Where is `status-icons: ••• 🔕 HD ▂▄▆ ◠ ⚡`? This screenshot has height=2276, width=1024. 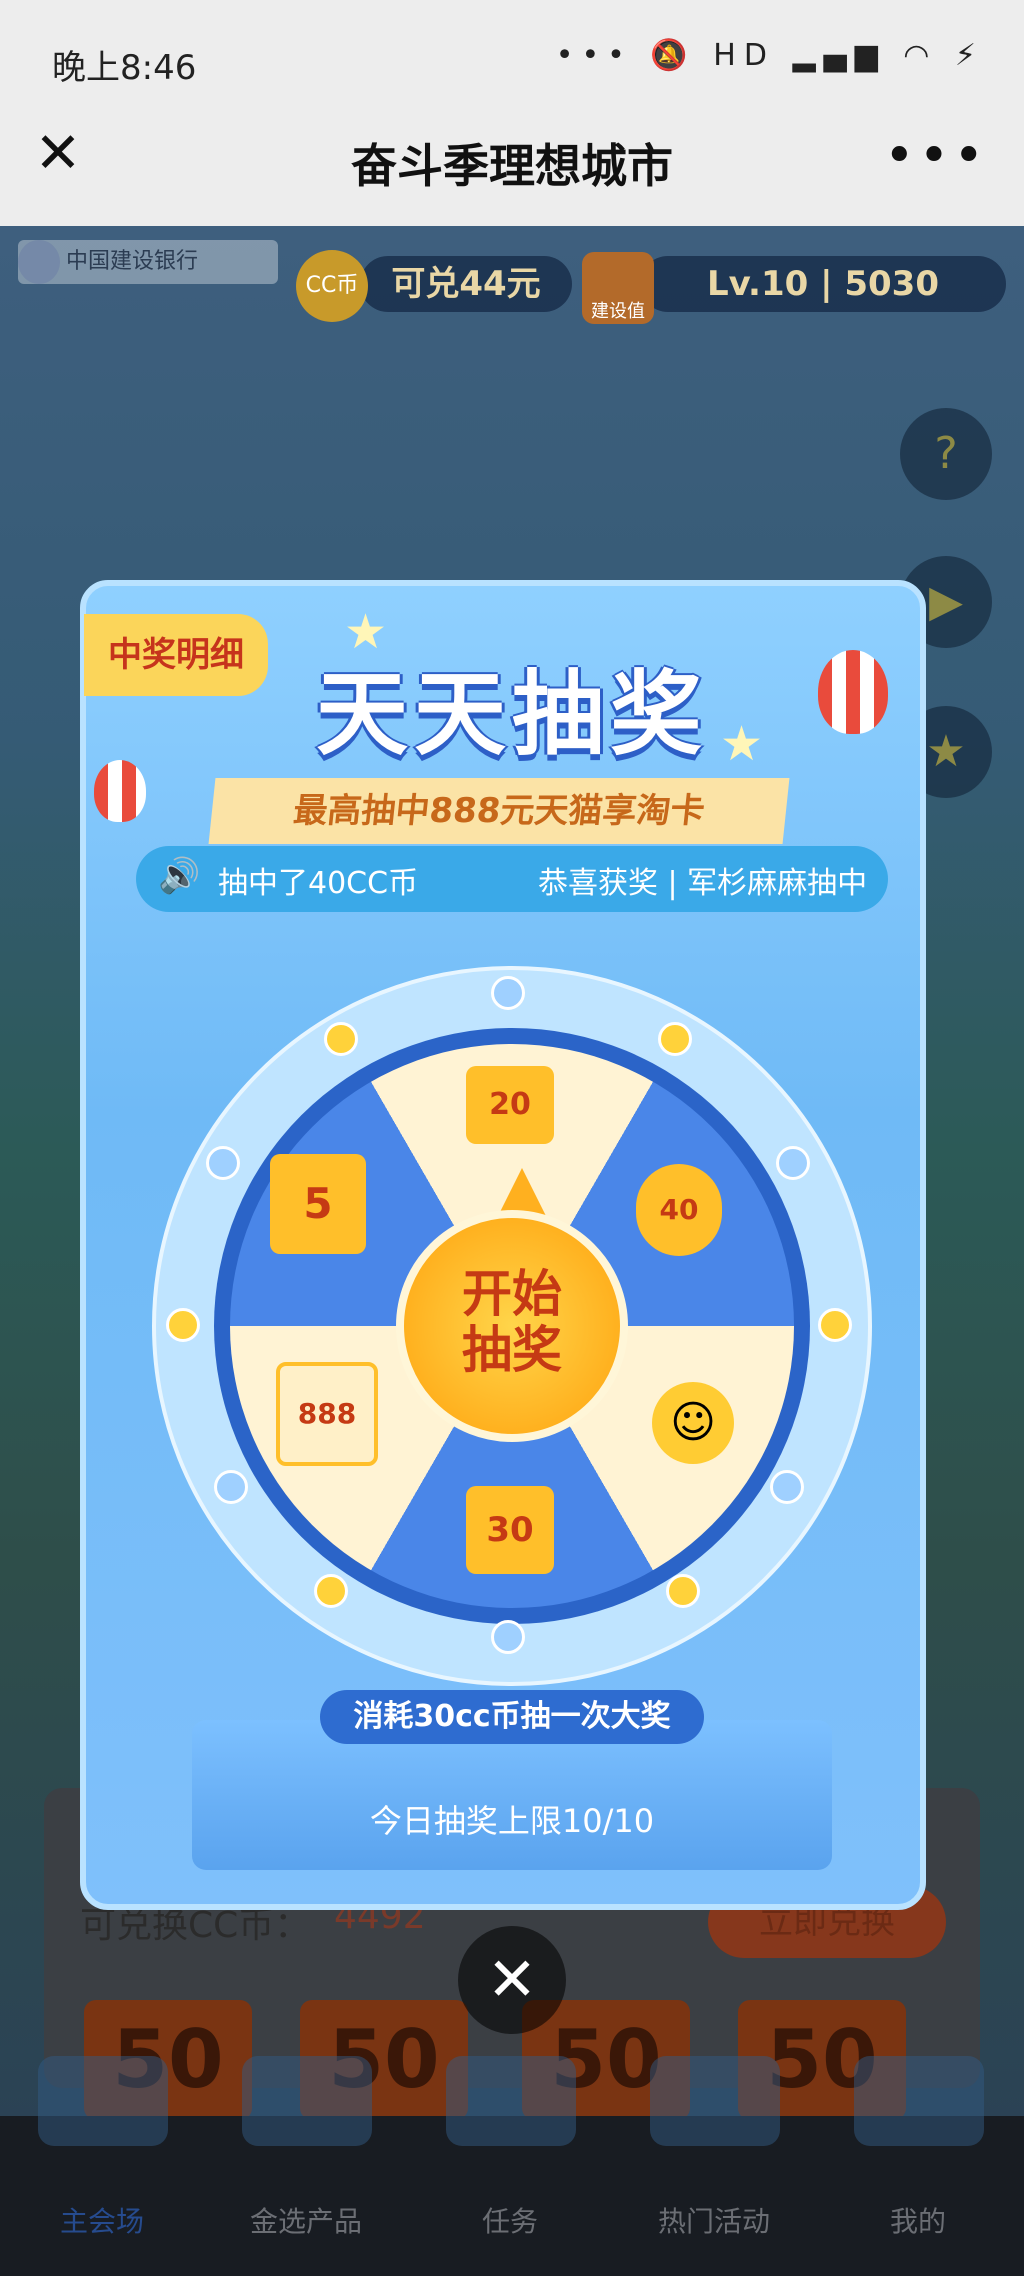
status-icons: ••• 🔕 HD ▂▄▆ ◠ ⚡ is located at coordinates (769, 55).